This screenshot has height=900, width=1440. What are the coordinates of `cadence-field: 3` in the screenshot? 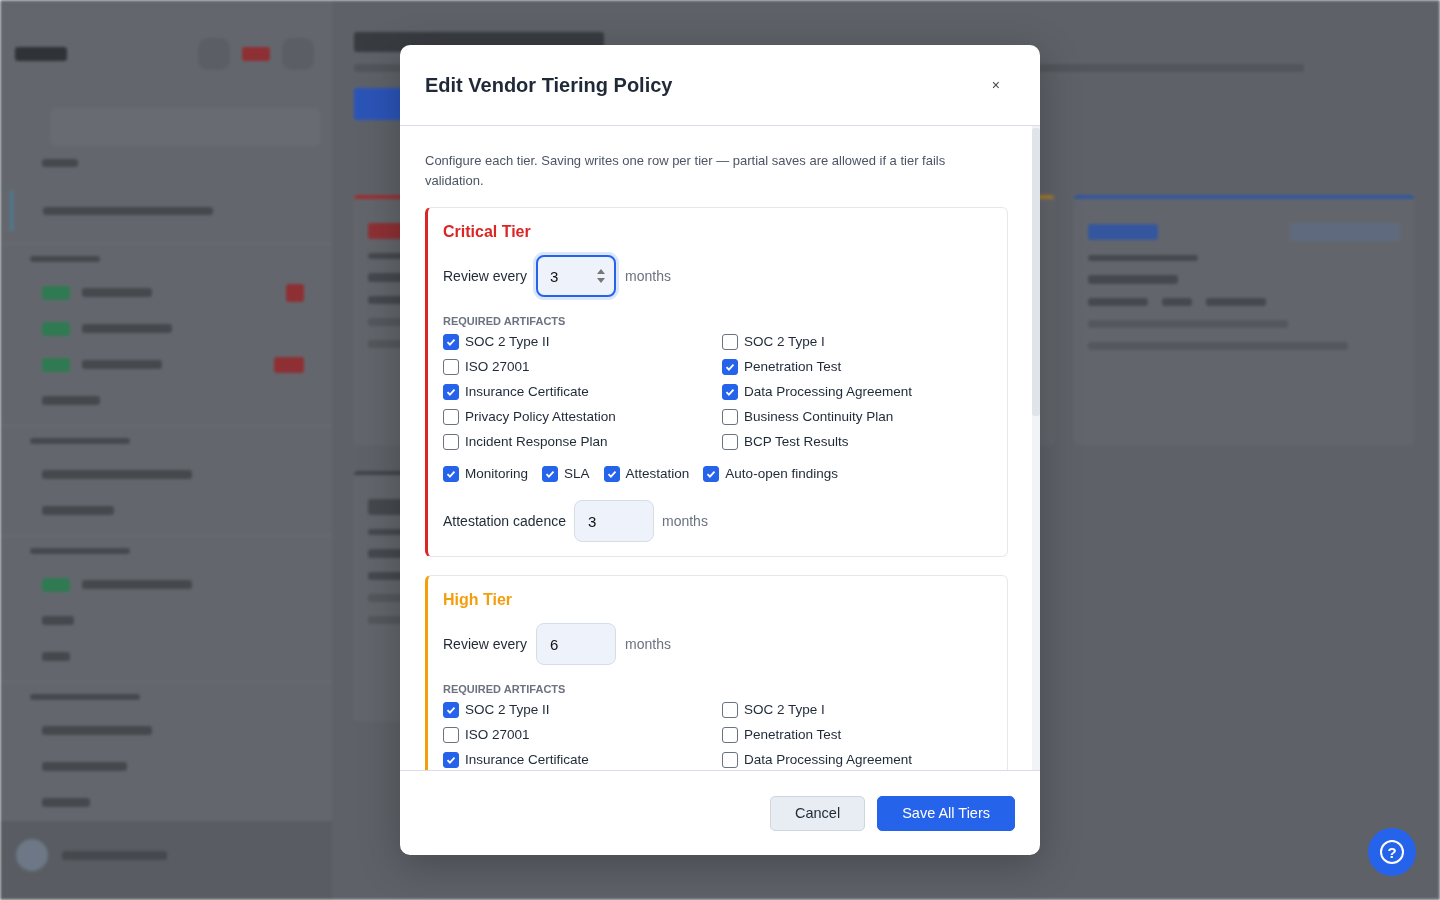 It's located at (614, 521).